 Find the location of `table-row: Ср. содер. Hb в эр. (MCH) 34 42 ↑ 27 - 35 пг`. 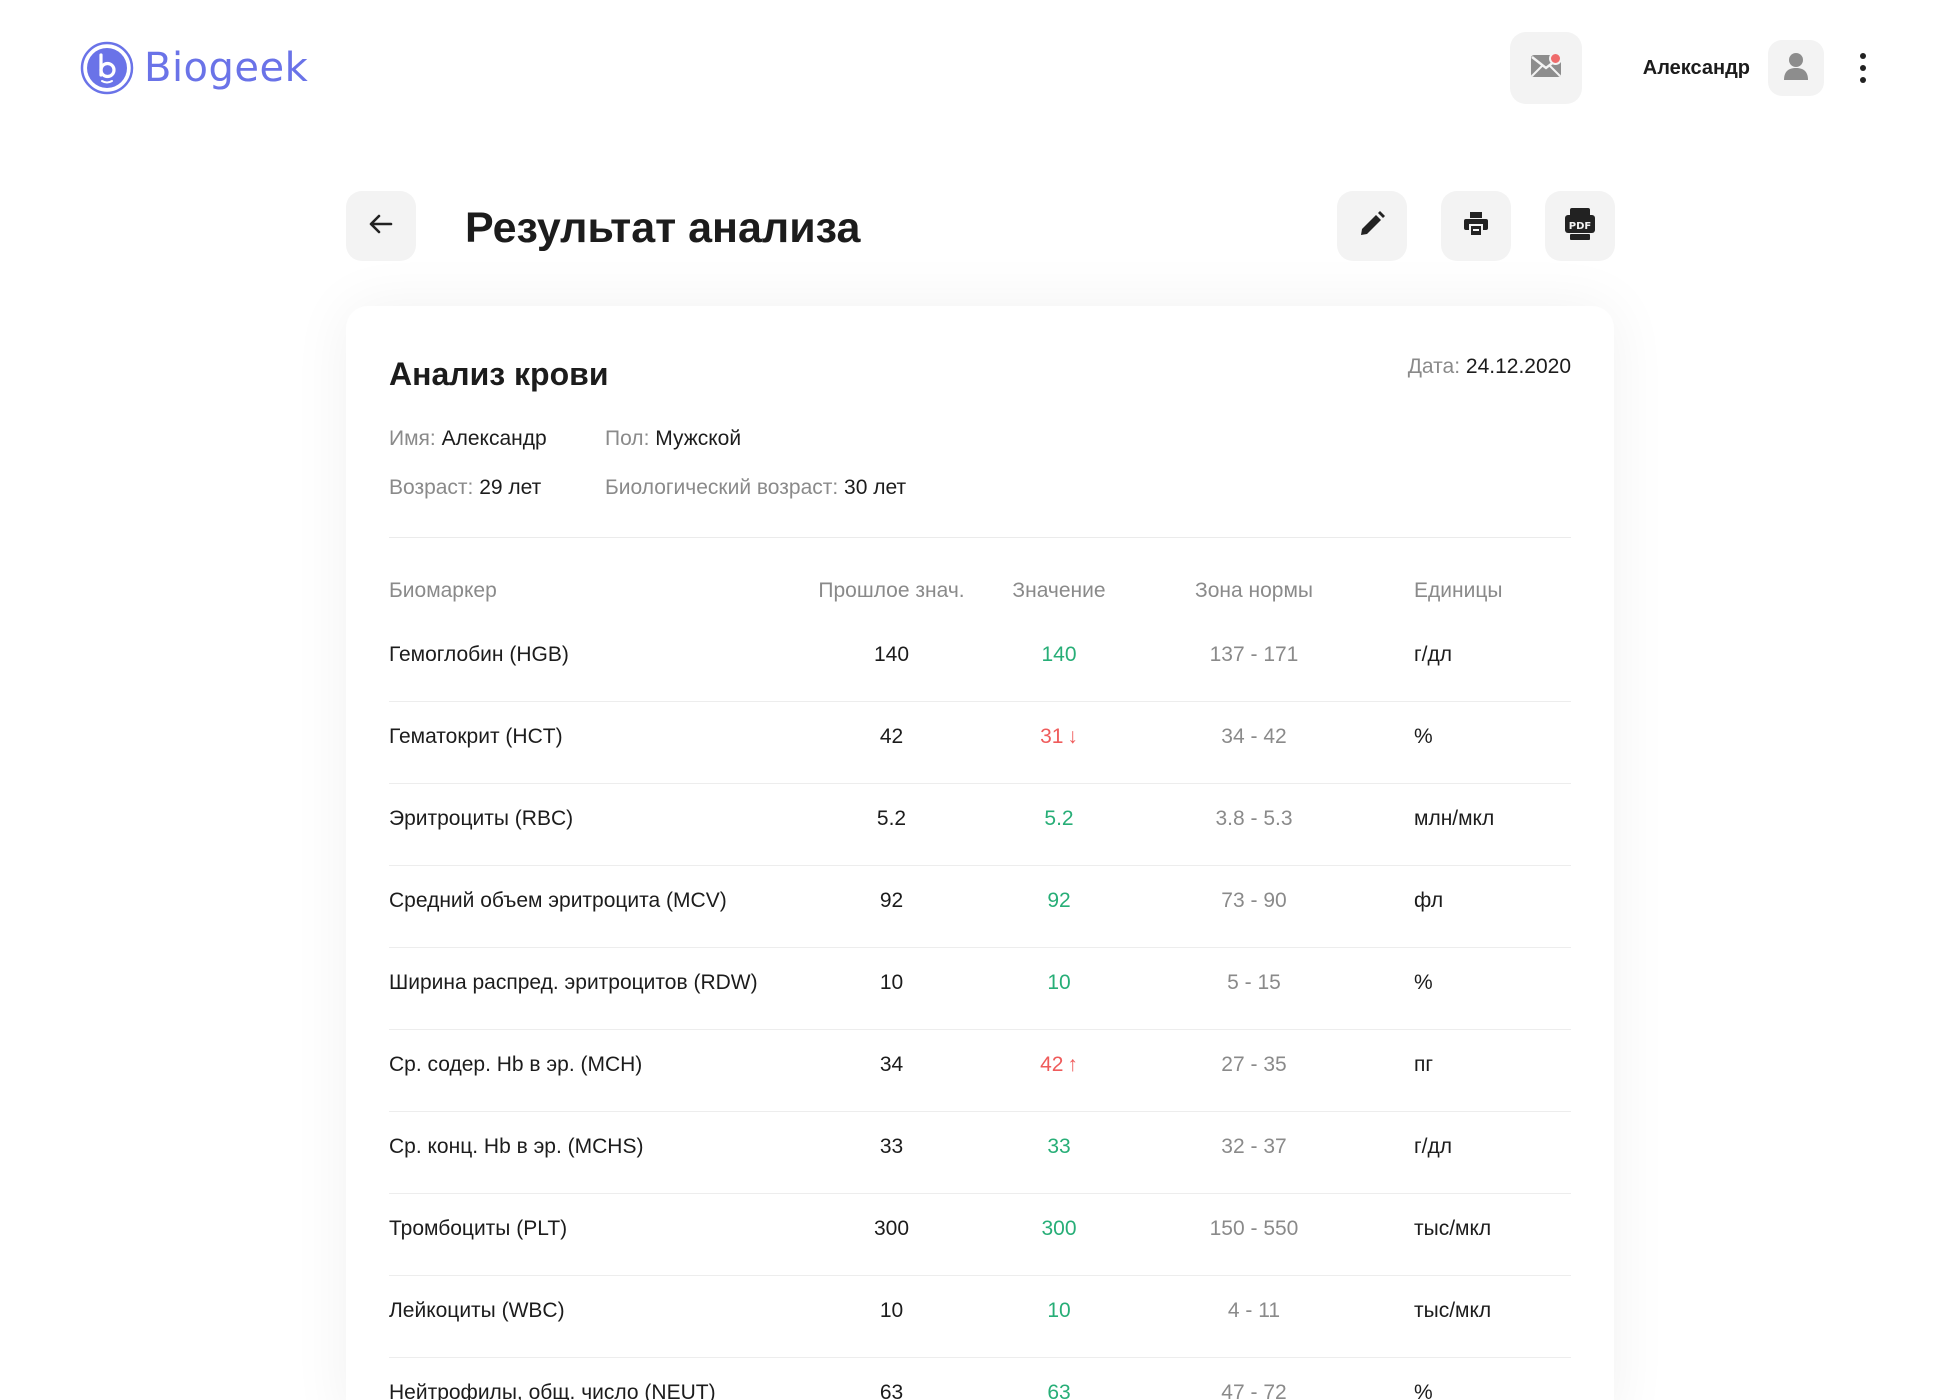

table-row: Ср. содер. Hb в эр. (MCH) 34 42 ↑ 27 - 35 пг is located at coordinates (980, 1071).